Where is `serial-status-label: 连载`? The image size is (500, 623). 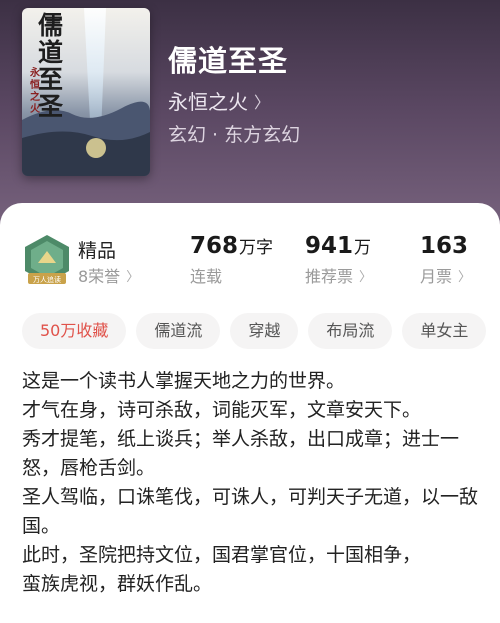
serial-status-label: 连载 is located at coordinates (206, 276).